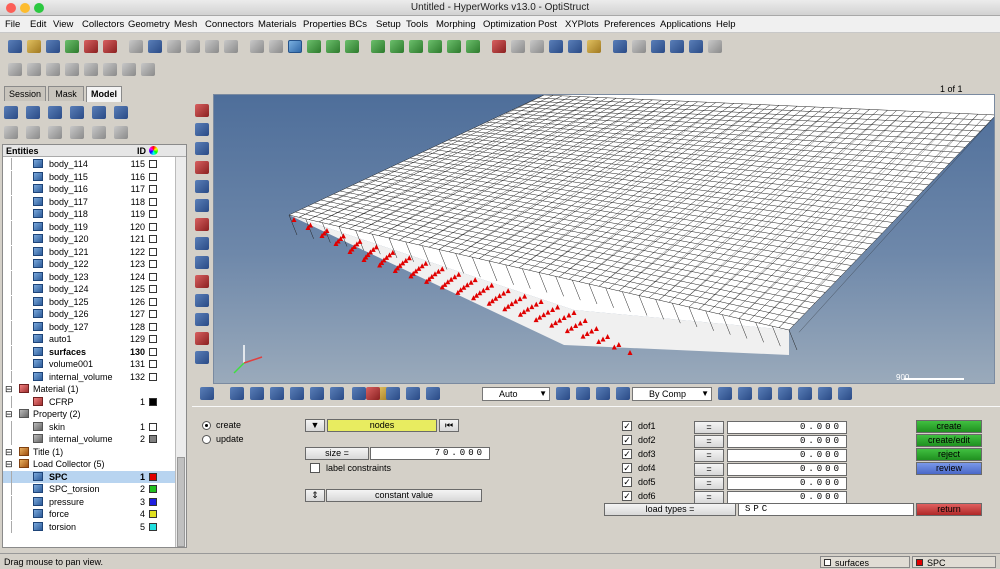 Image resolution: width=1000 pixels, height=569 pixels. I want to click on link-icon, so click(202, 224).